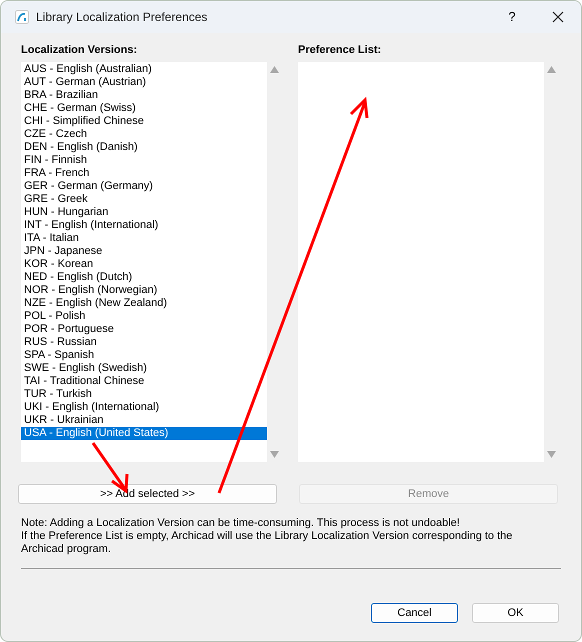  I want to click on dialog-button: OK, so click(515, 613).